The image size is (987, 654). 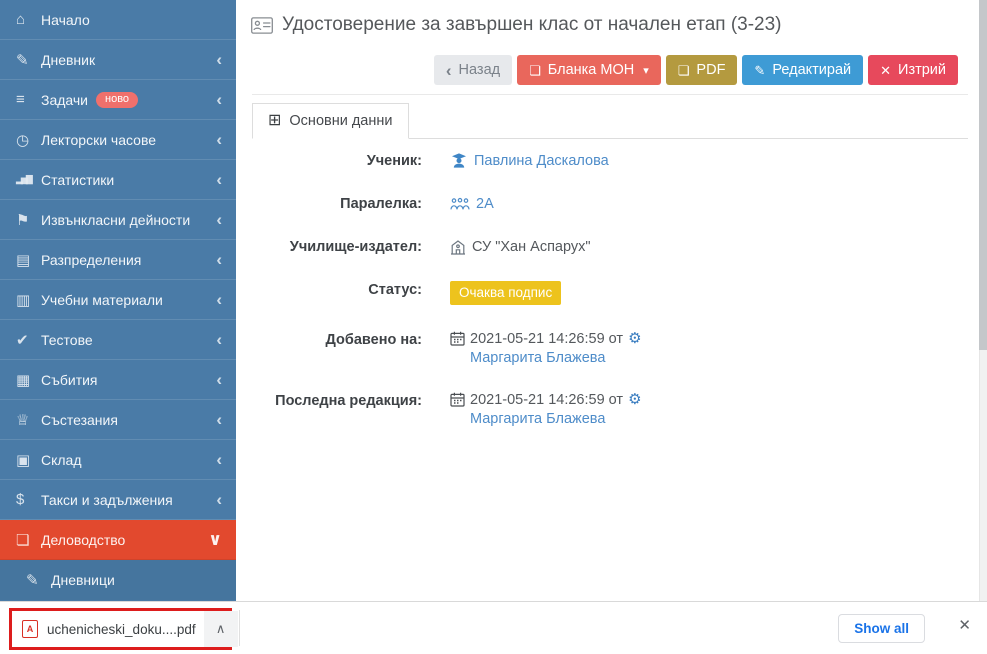 I want to click on student-icon, so click(x=459, y=160).